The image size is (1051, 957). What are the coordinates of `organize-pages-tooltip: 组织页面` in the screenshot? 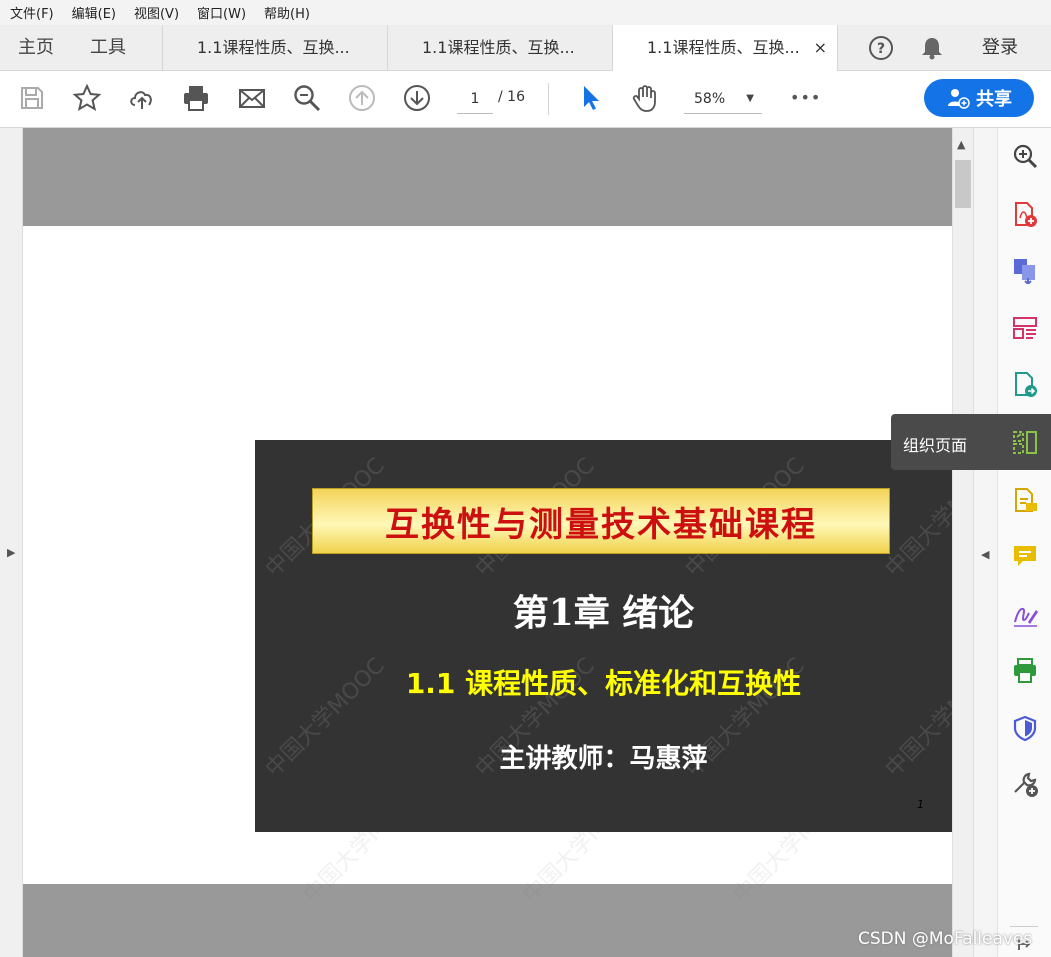 It's located at (971, 442).